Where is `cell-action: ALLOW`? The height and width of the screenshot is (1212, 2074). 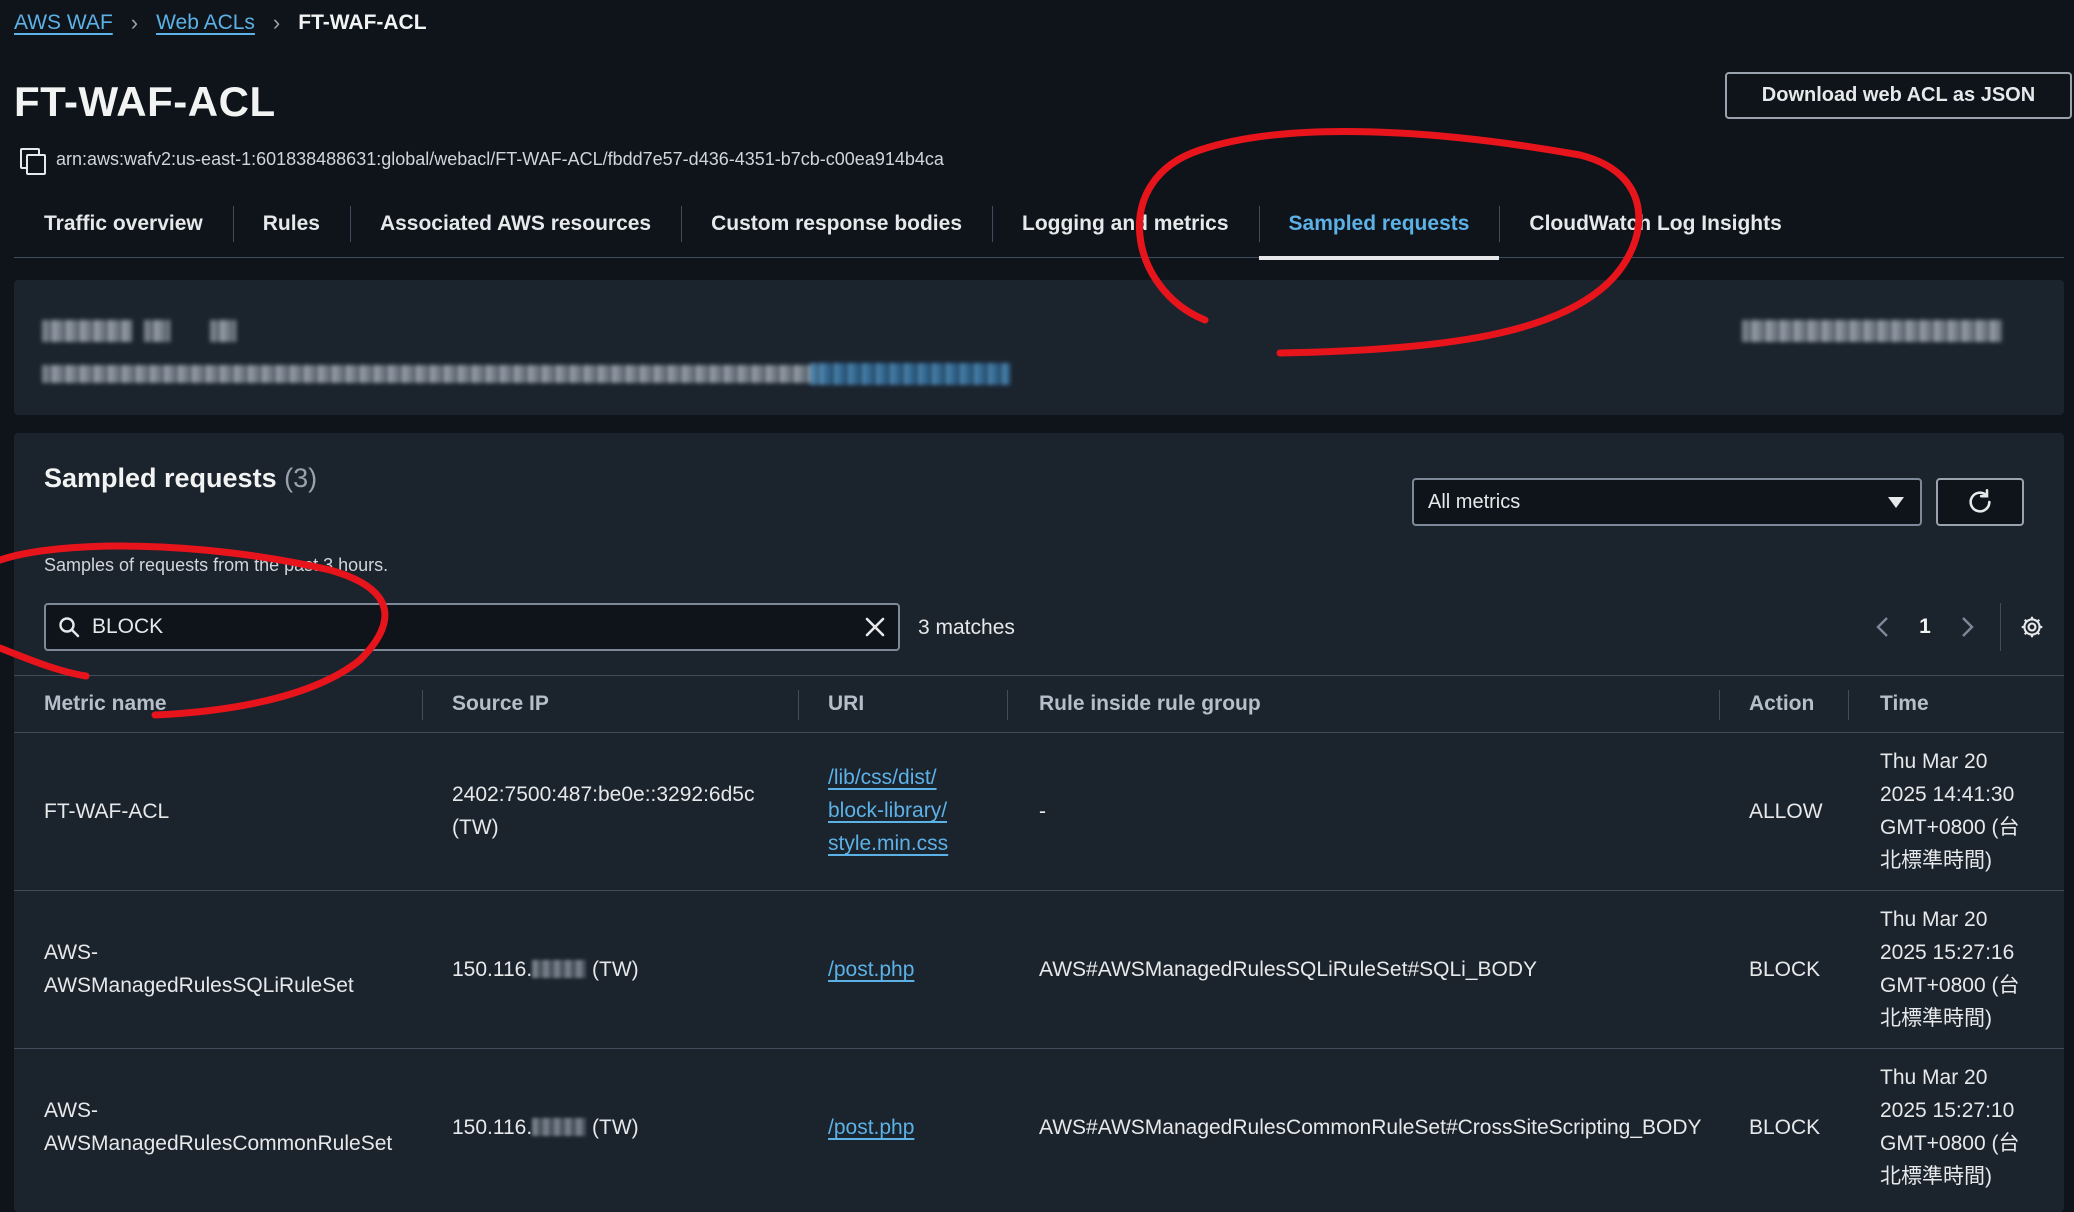
cell-action: ALLOW is located at coordinates (1786, 811).